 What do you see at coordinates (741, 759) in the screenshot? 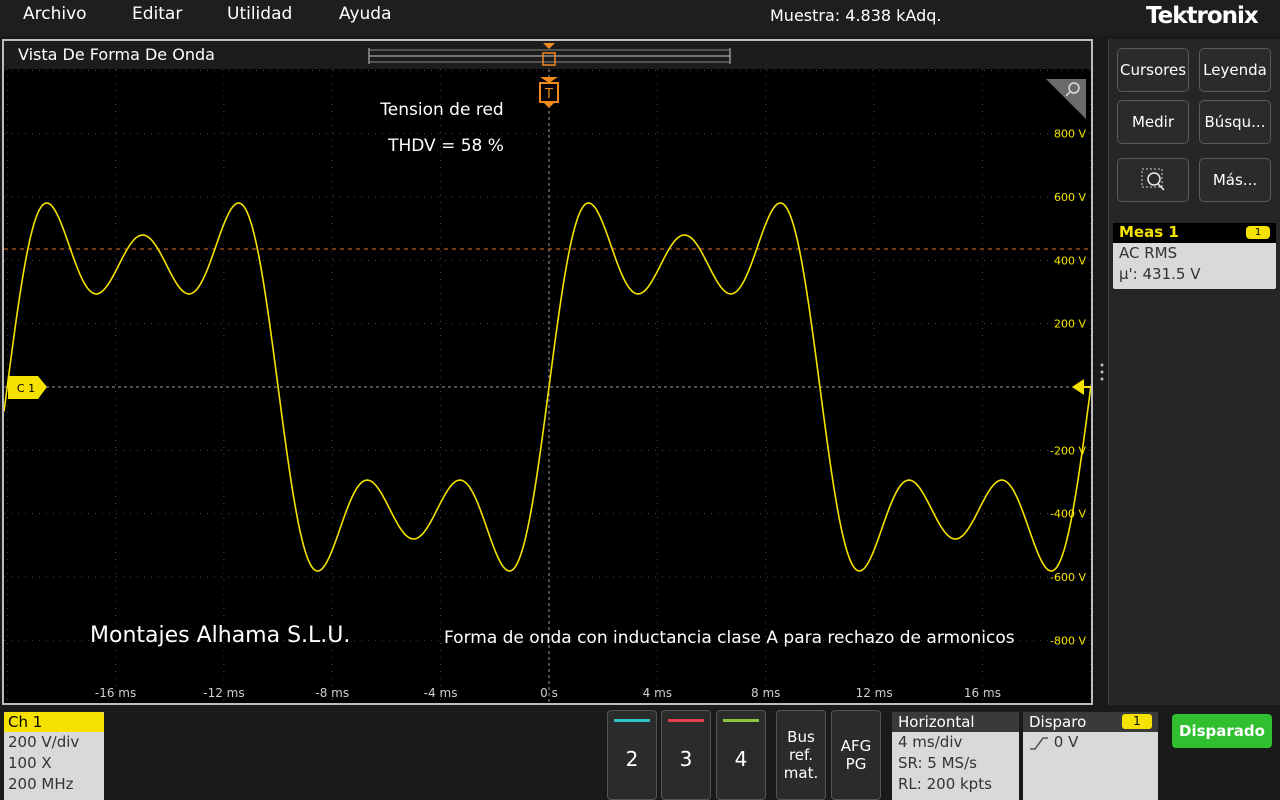
I see `channel4-label: 4` at bounding box center [741, 759].